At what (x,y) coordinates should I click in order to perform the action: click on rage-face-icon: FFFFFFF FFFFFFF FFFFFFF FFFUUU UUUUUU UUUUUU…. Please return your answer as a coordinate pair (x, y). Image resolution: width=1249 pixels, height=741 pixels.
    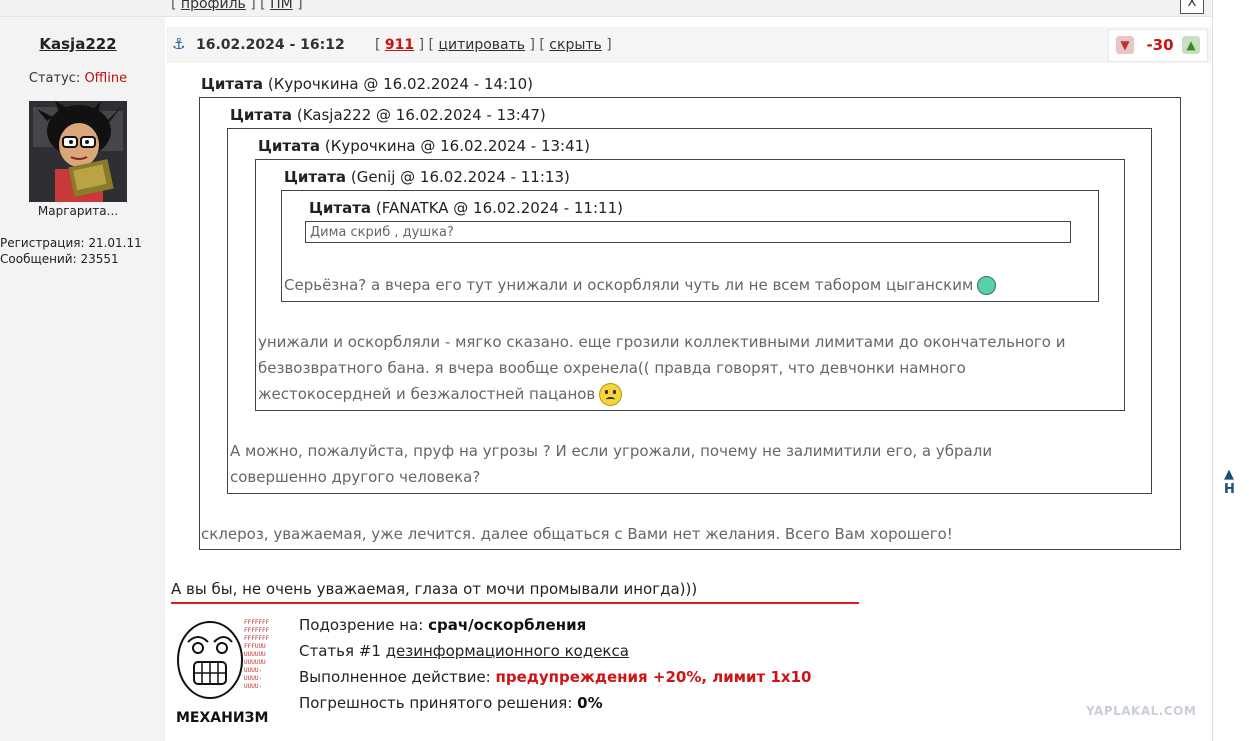
    Looking at the image, I should click on (224, 658).